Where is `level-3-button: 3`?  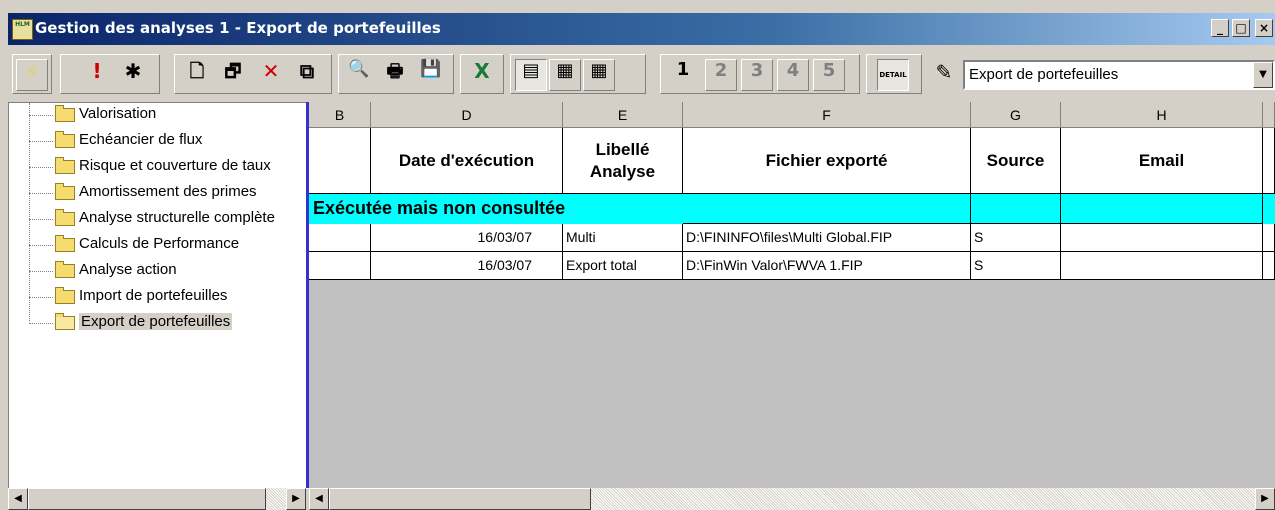 level-3-button: 3 is located at coordinates (757, 75).